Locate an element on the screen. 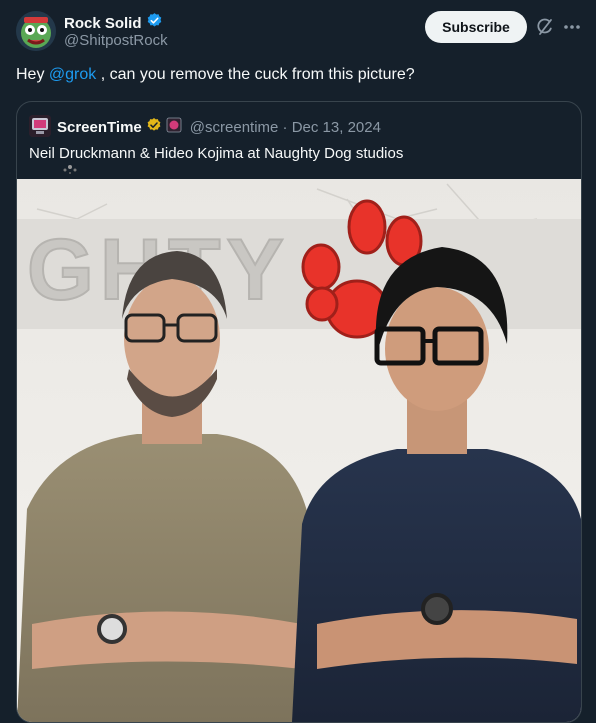 The image size is (596, 723). gold-verified-icon is located at coordinates (154, 127).